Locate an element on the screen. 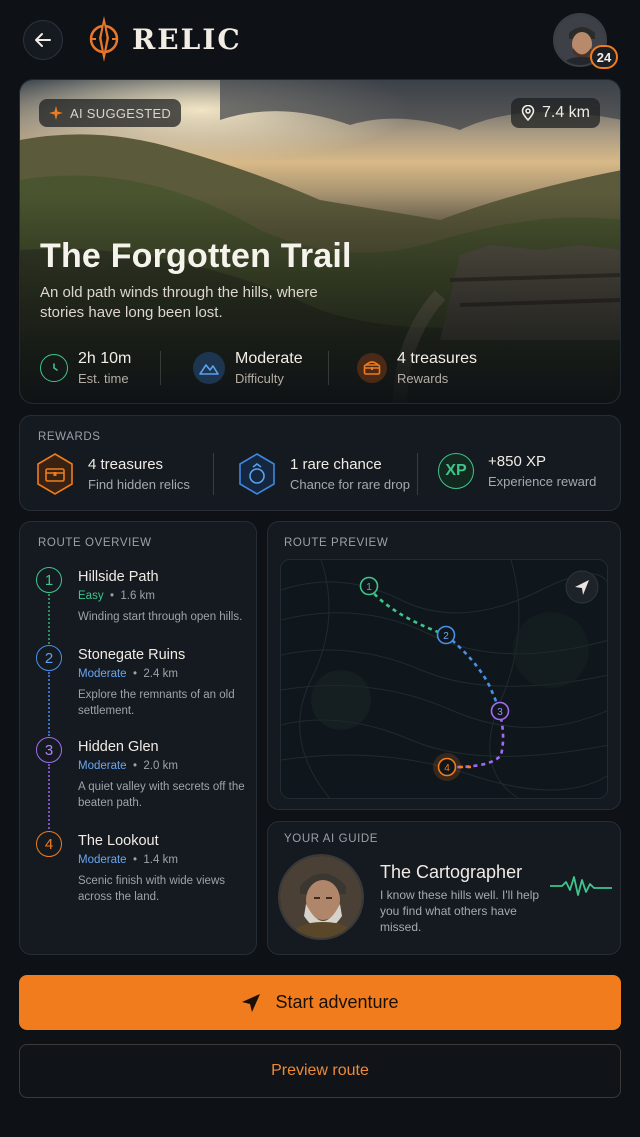 The height and width of the screenshot is (1137, 640). step-number: 3 is located at coordinates (49, 750).